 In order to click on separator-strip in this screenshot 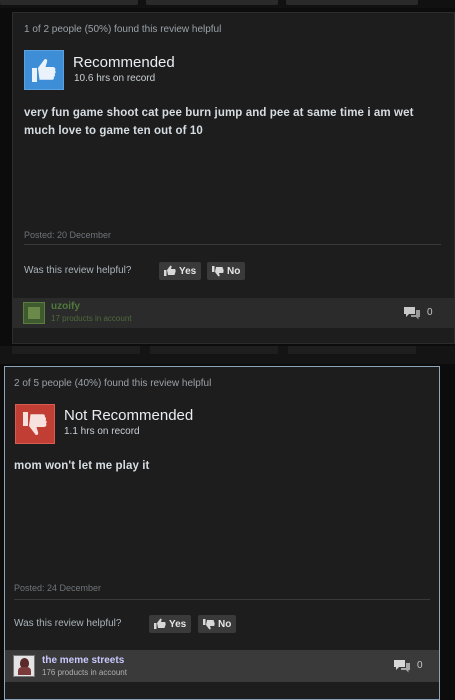, I will do `click(227, 355)`.